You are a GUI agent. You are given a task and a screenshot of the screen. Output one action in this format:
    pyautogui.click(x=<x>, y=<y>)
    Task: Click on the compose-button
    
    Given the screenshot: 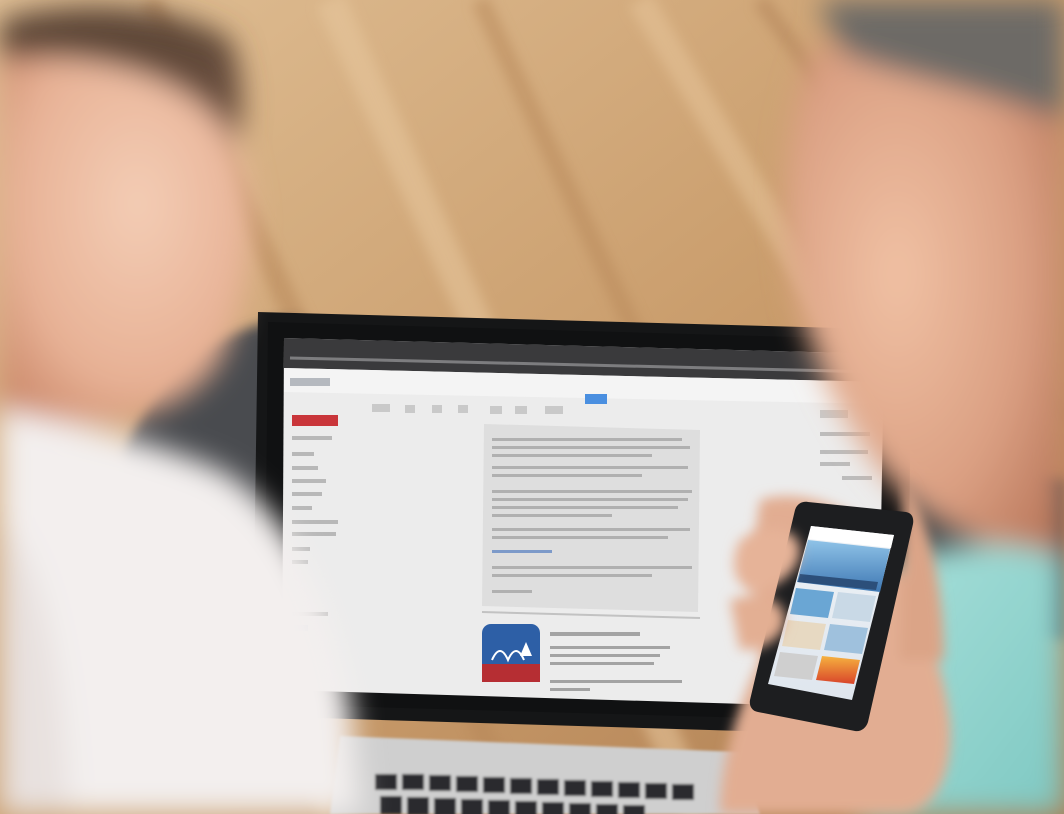 What is the action you would take?
    pyautogui.click(x=315, y=420)
    